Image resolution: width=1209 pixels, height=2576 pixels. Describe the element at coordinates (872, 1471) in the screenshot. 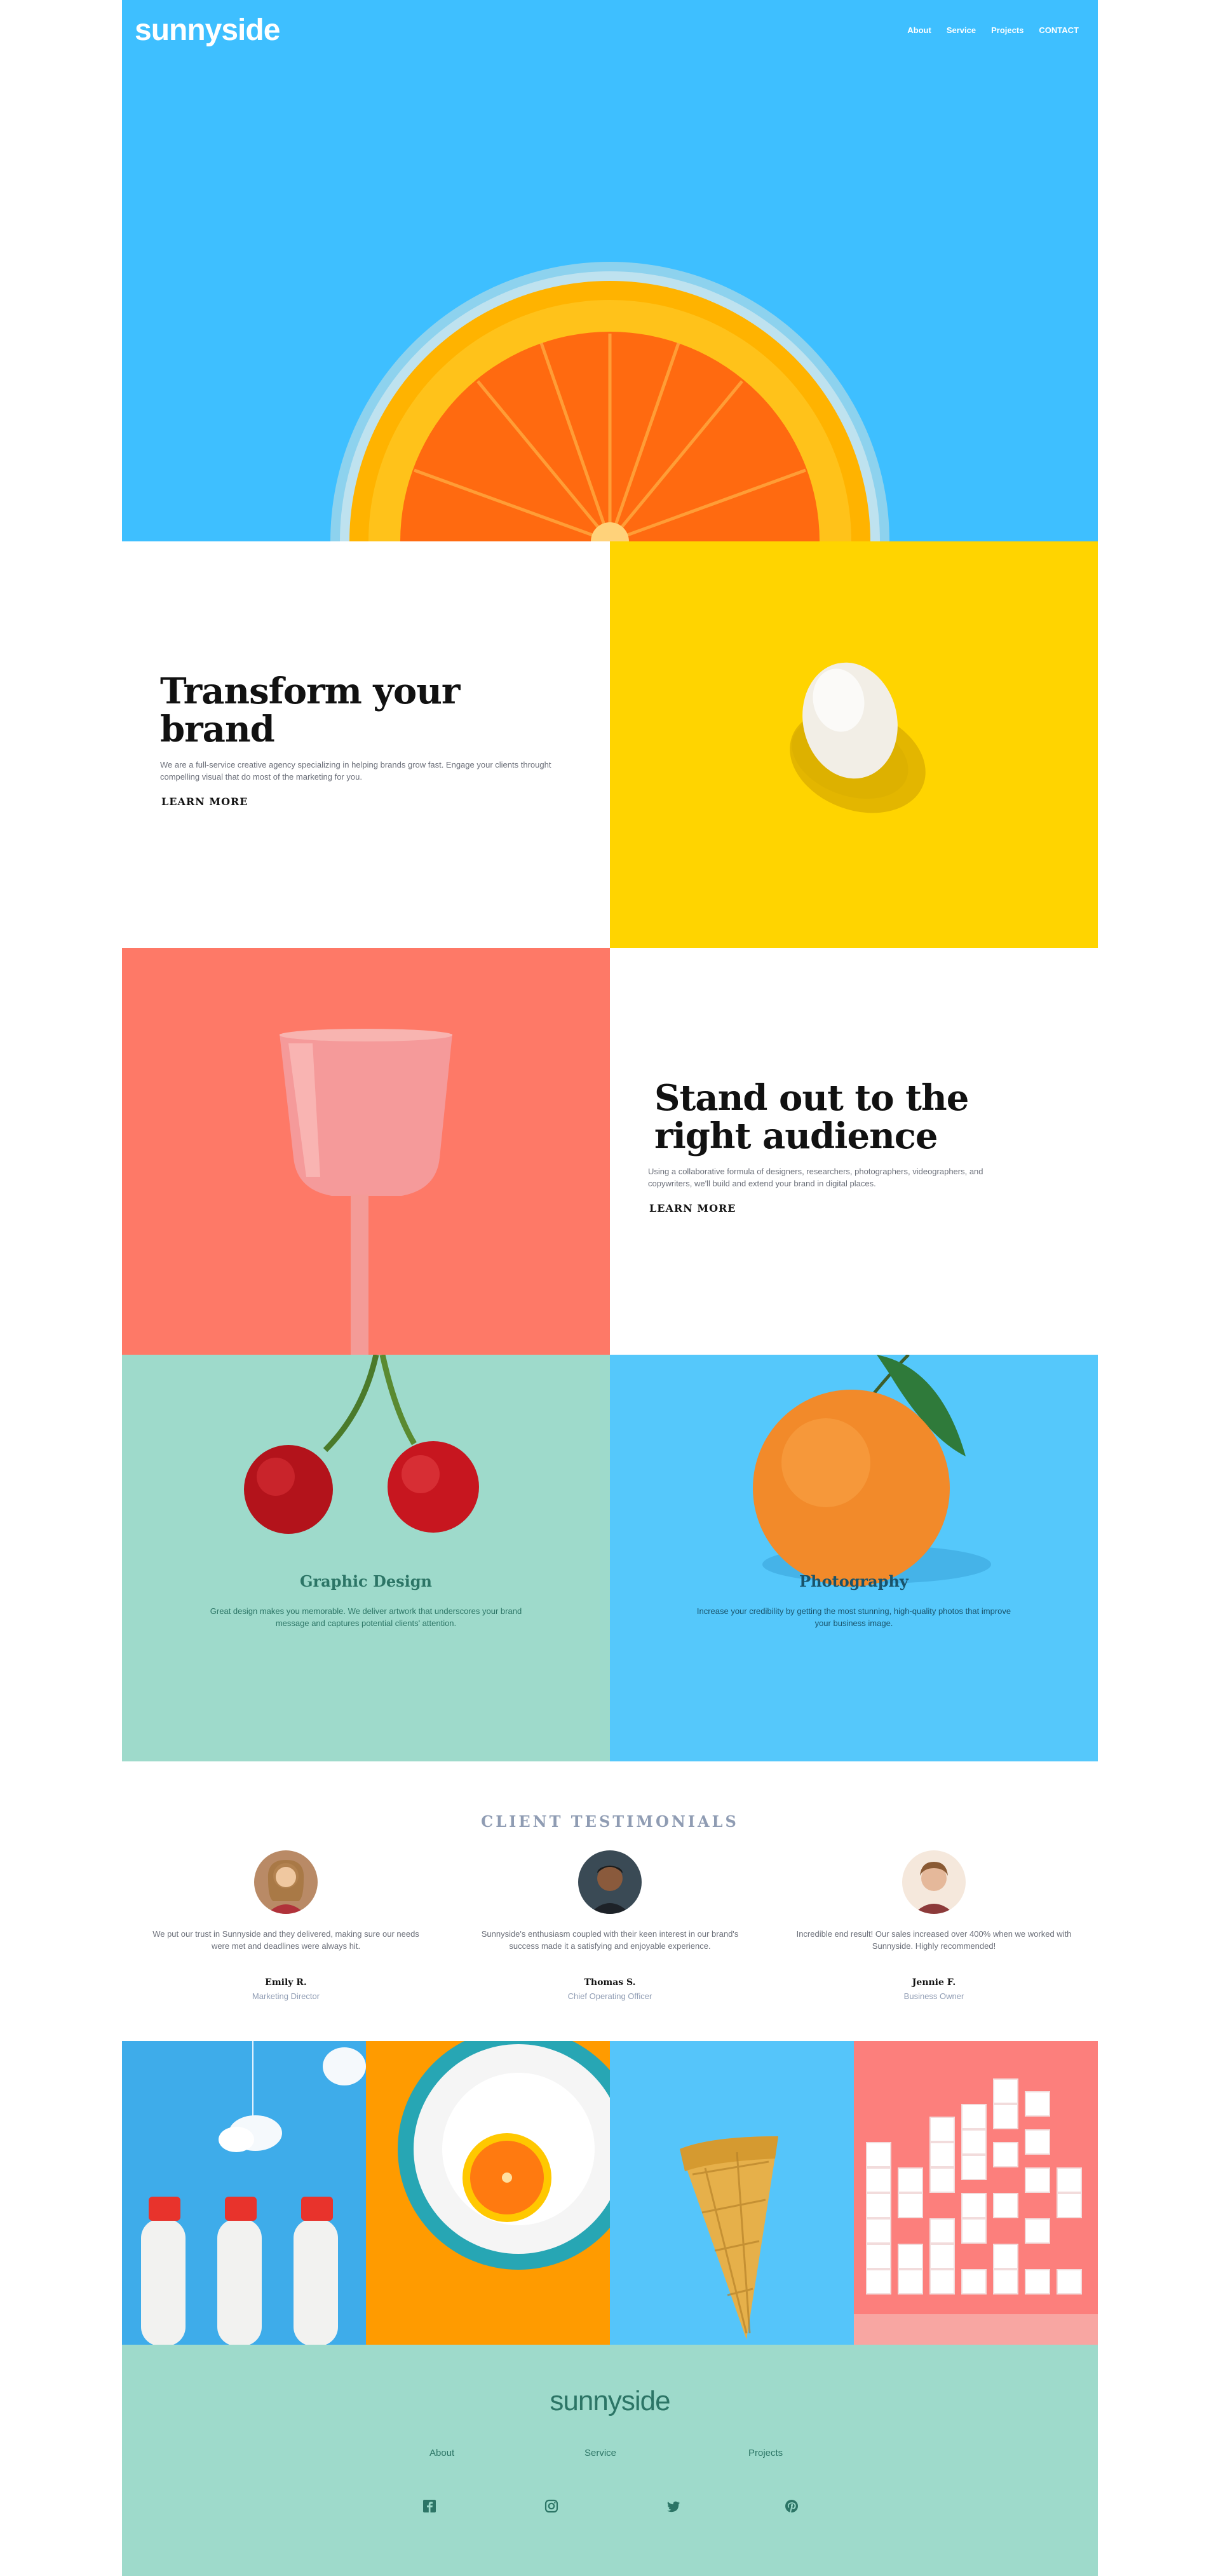

I see `orange-image` at that location.